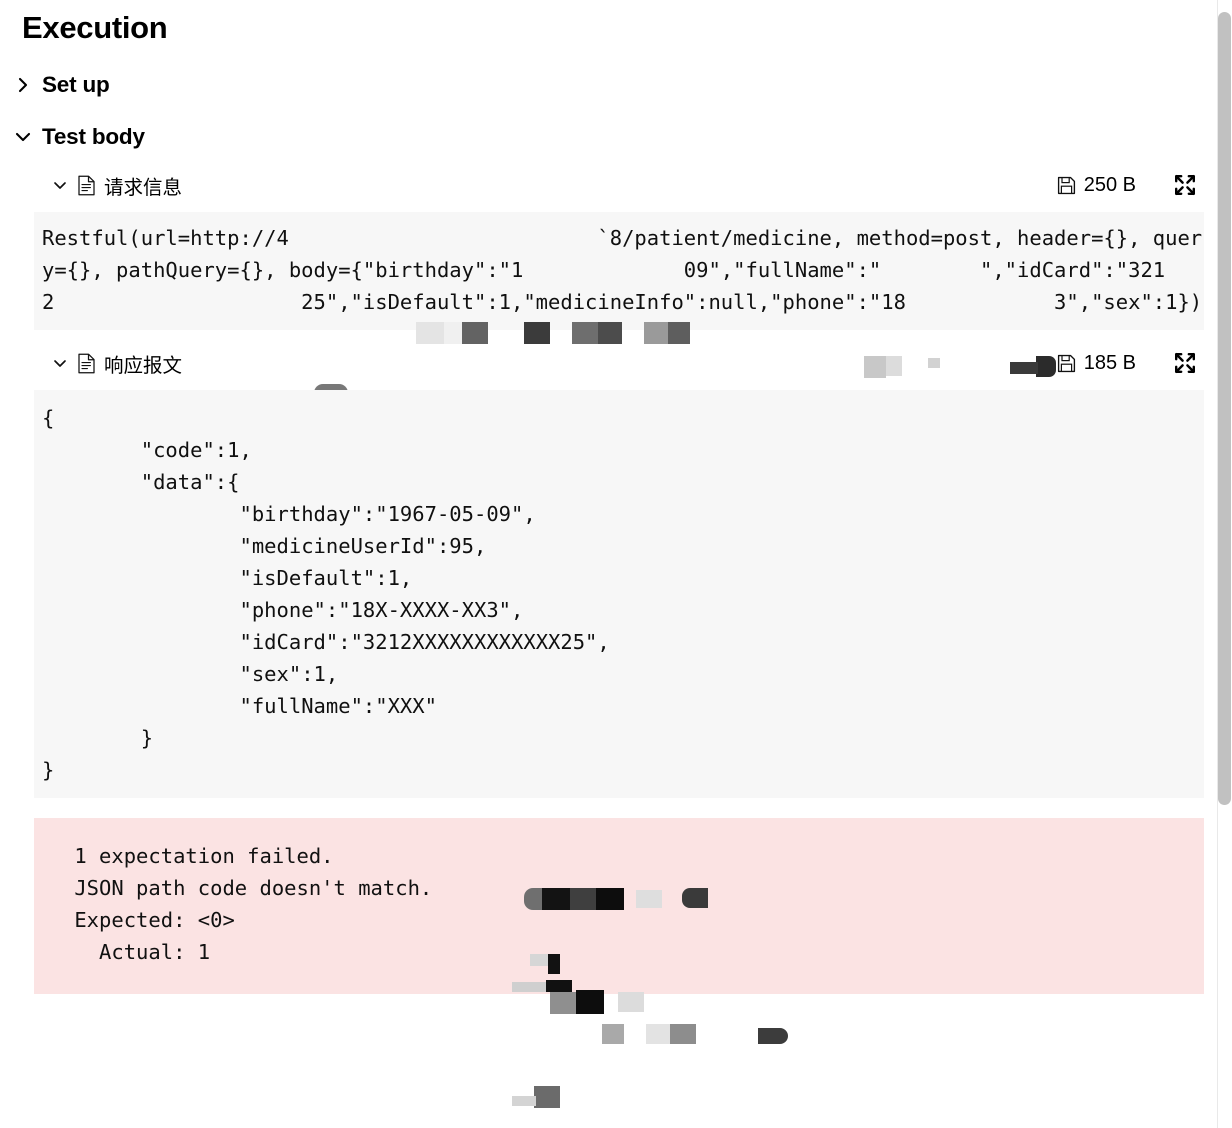  What do you see at coordinates (93, 136) in the screenshot?
I see `section-test-body-label: Test body` at bounding box center [93, 136].